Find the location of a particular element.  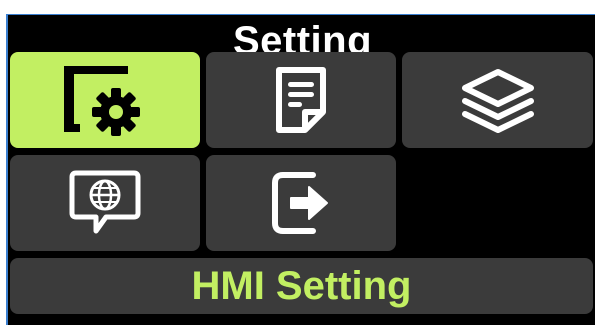

language-globe-icon is located at coordinates (105, 202).